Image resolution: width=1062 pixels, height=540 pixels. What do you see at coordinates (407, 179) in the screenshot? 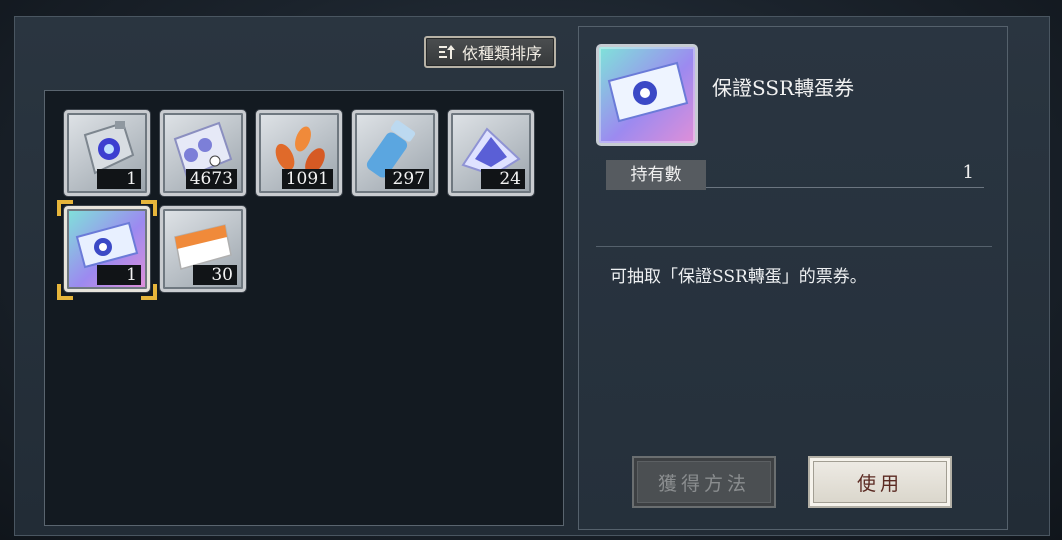
I see `item-count: 297` at bounding box center [407, 179].